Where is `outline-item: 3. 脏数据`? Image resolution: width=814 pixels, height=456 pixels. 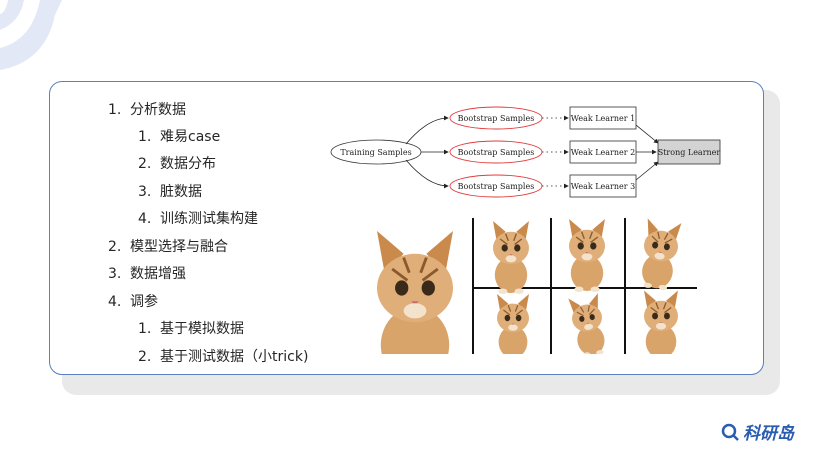 outline-item: 3. 脏数据 is located at coordinates (170, 192).